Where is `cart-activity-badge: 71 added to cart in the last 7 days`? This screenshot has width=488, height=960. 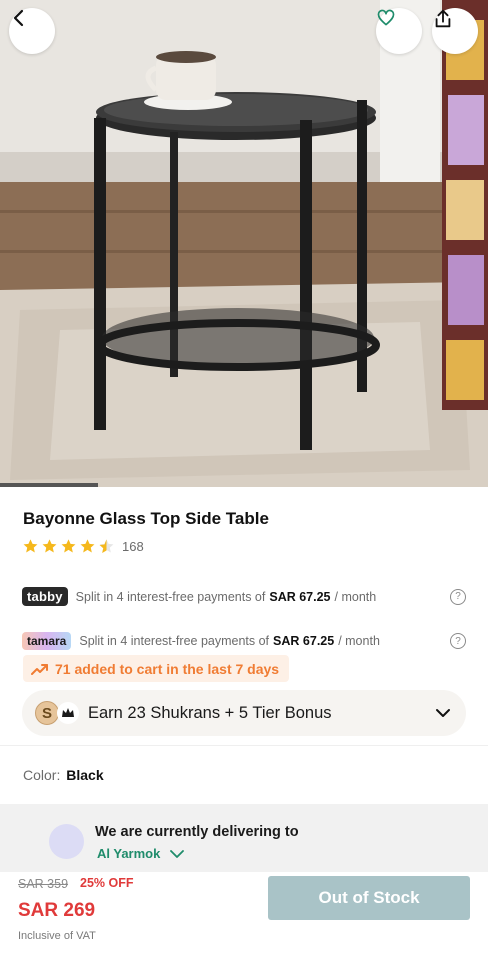
cart-activity-badge: 71 added to cart in the last 7 days is located at coordinates (156, 668).